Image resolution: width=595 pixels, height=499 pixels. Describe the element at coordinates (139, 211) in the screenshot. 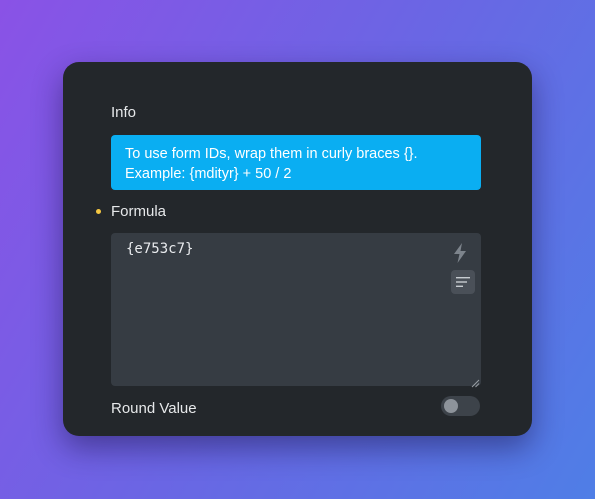

I see `formula-label: Formula` at that location.